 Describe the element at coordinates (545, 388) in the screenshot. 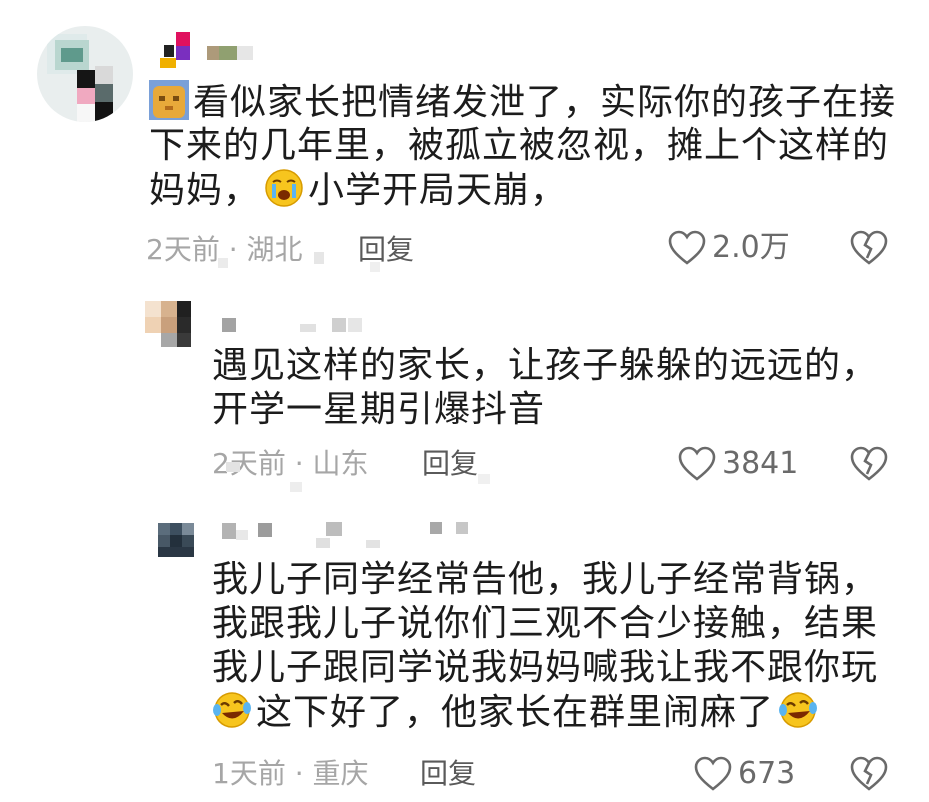

I see `comment-text: 遇见这样的家长，让孩子躲躲的远远的， 开学一星期引爆抖音` at that location.